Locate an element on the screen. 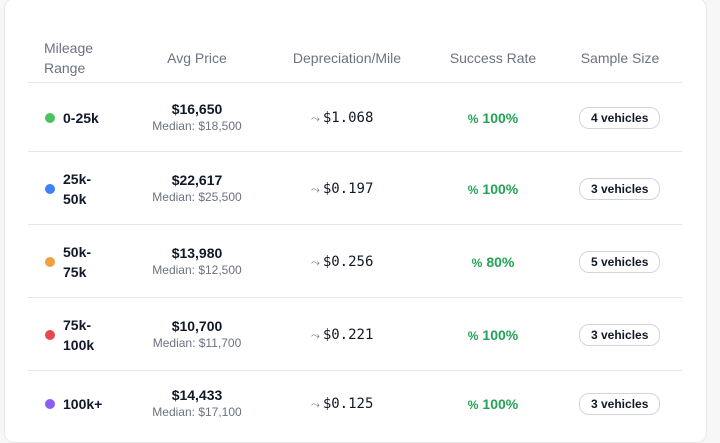 This screenshot has height=443, width=720. mileage-range-label: 100k+ is located at coordinates (83, 404).